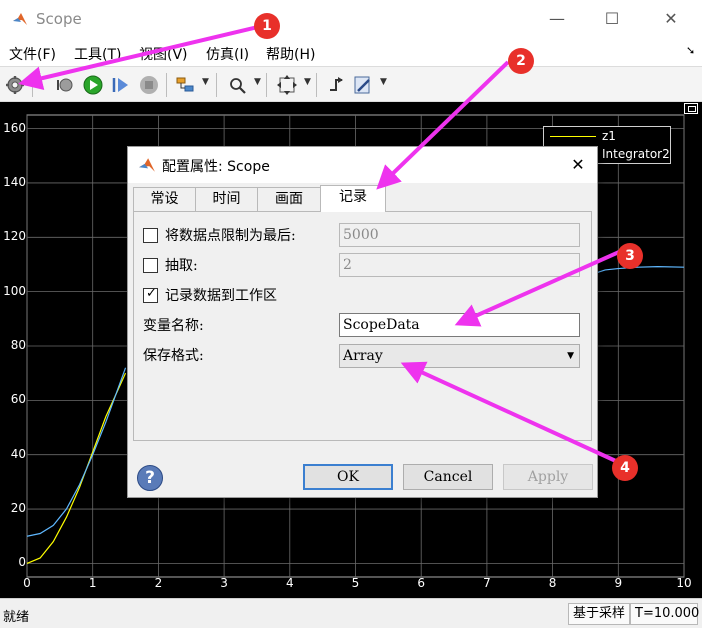 The width and height of the screenshot is (702, 628). I want to click on x-tick-label: 2, so click(158, 583).